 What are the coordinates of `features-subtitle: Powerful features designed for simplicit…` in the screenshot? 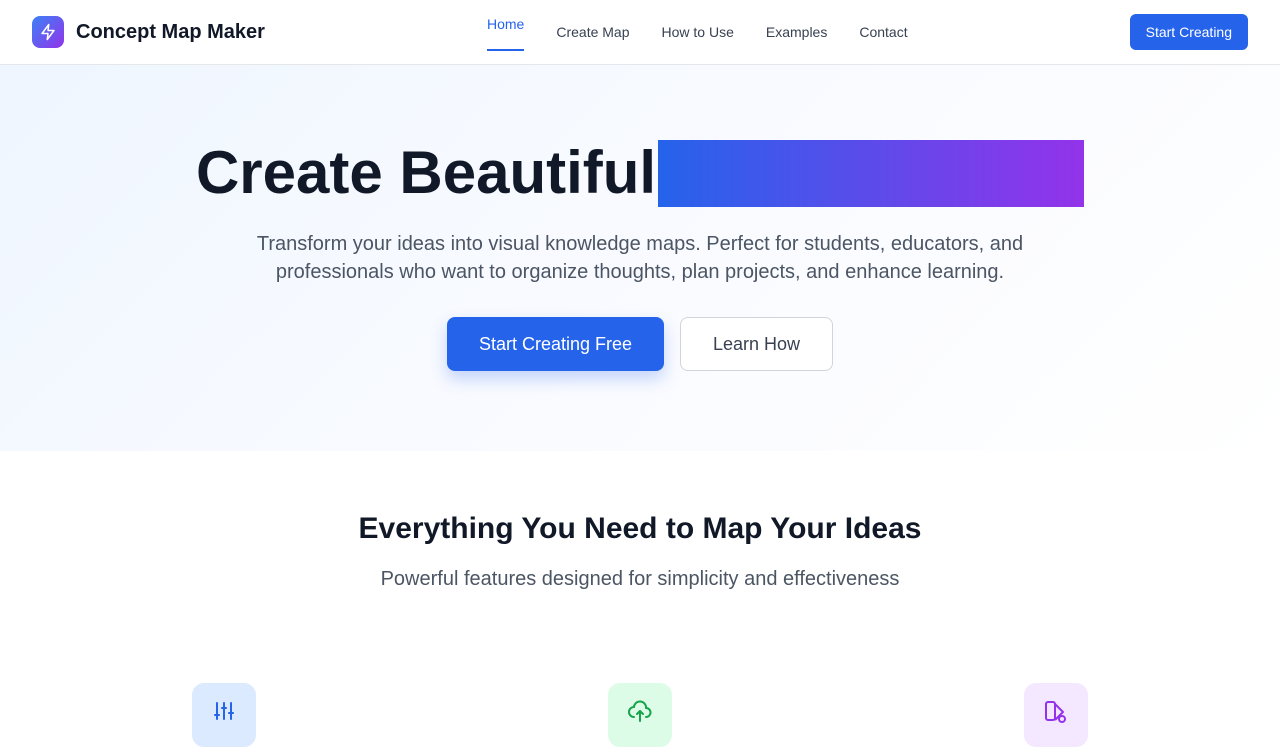 It's located at (640, 579).